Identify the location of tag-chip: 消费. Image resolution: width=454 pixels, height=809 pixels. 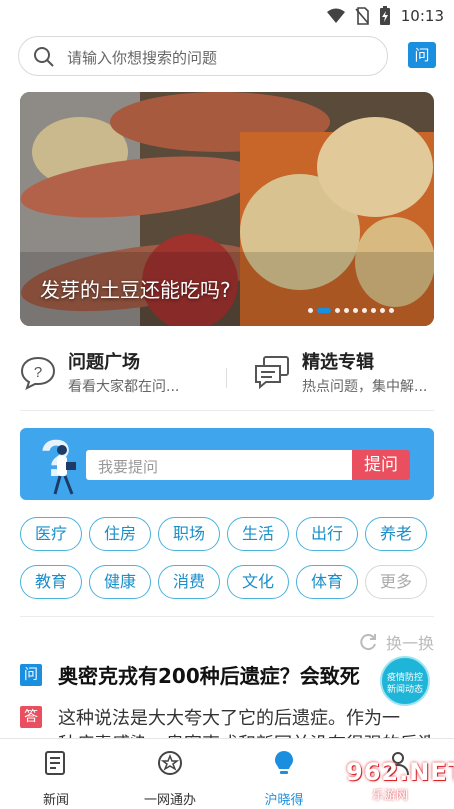
(189, 582).